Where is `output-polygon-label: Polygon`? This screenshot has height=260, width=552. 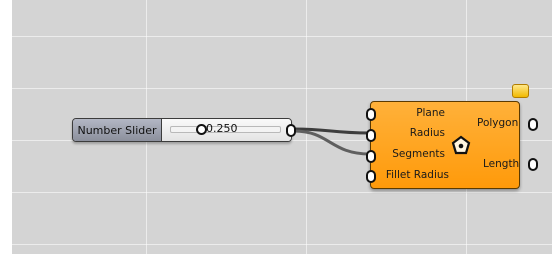
output-polygon-label: Polygon is located at coordinates (498, 123).